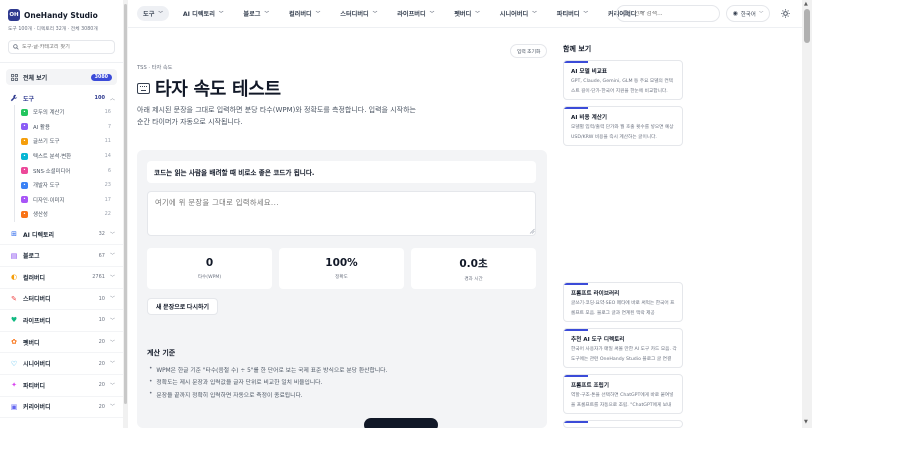 This screenshot has width=900, height=474. I want to click on reset-input-button: 입력 초기화, so click(529, 51).